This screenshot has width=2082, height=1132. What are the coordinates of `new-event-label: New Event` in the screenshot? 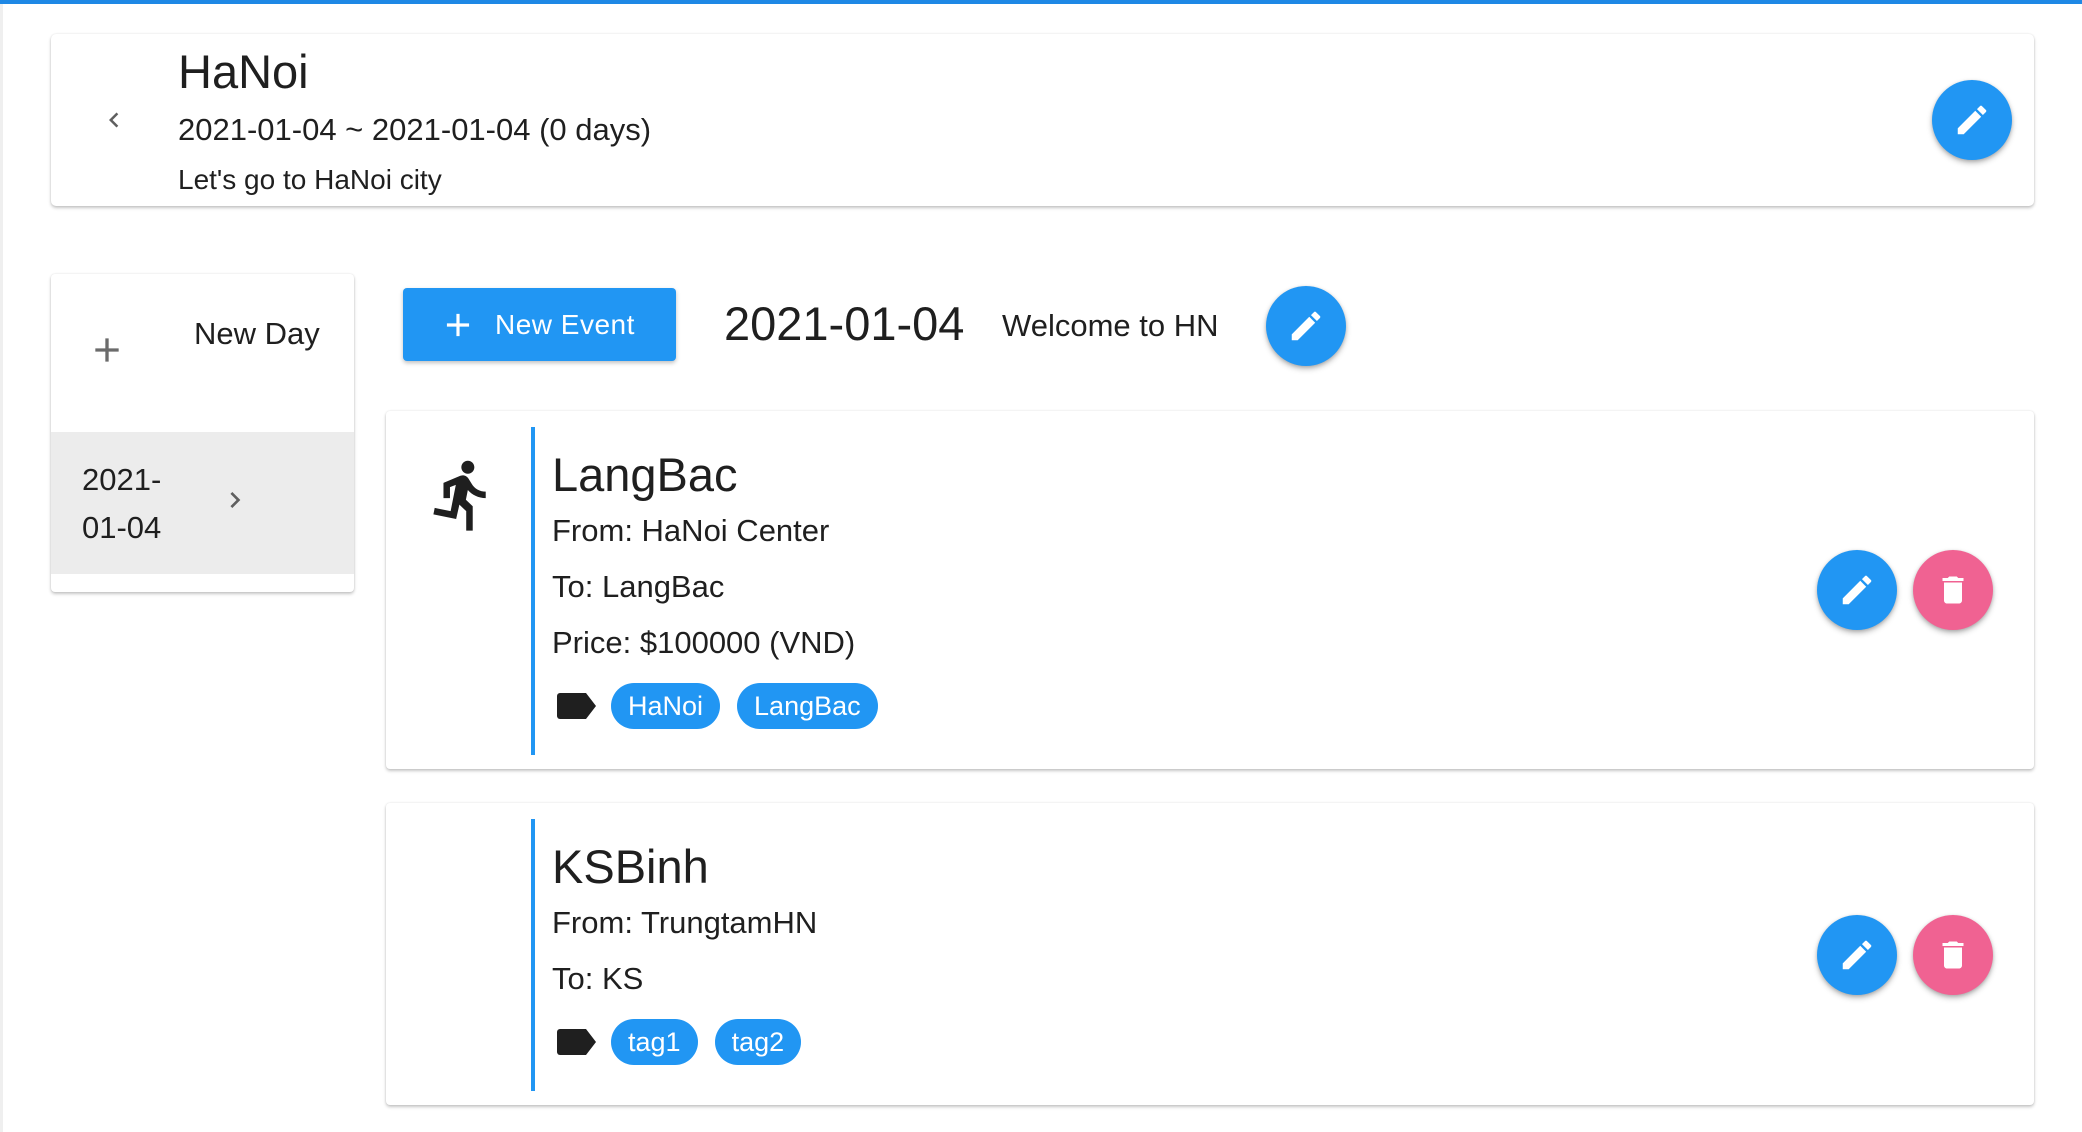 It's located at (565, 324).